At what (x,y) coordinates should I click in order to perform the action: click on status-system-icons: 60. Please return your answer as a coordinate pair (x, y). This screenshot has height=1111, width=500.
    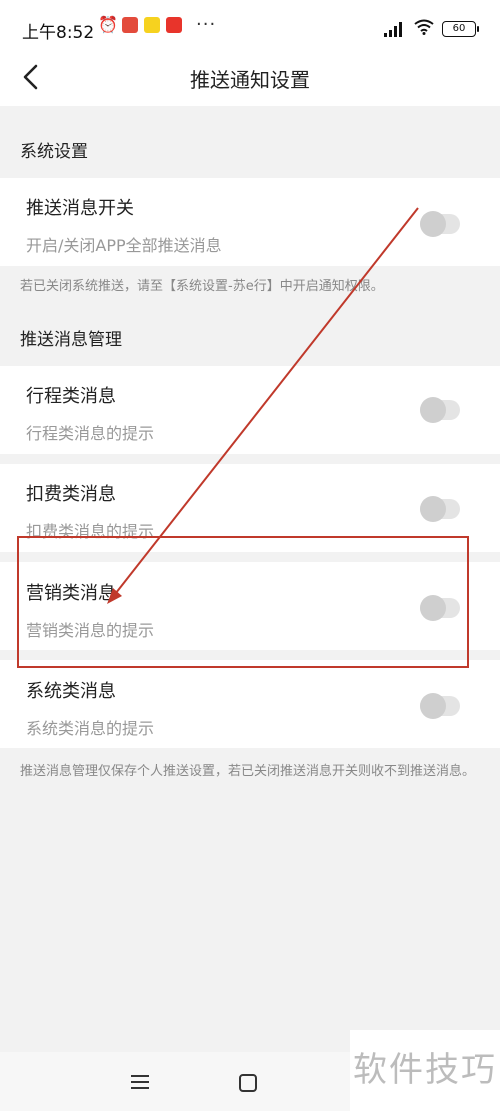
    Looking at the image, I should click on (431, 29).